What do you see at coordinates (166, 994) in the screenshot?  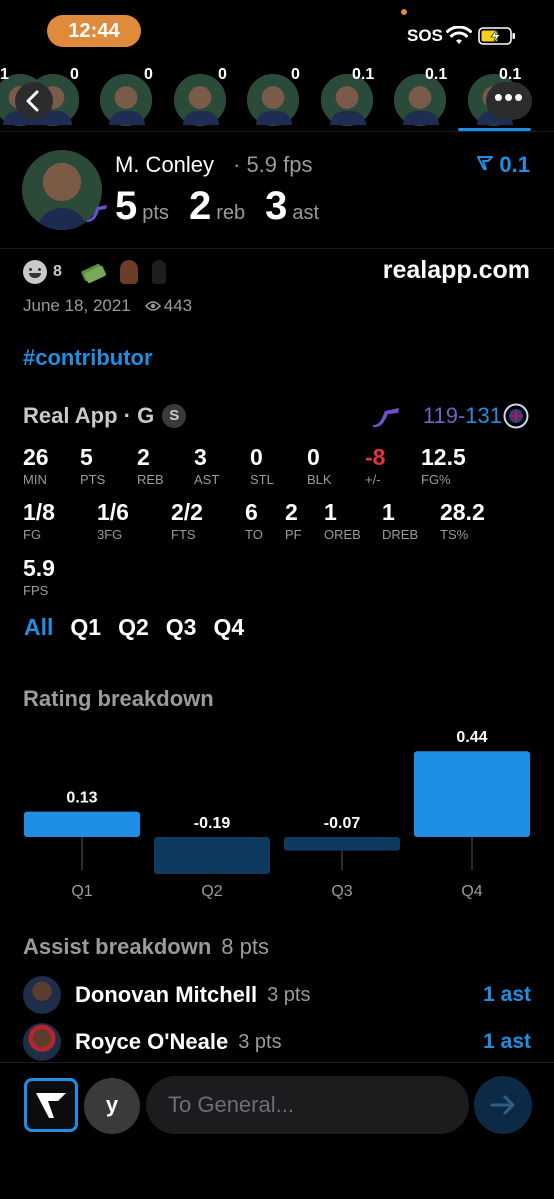 I see `assist-player-name: Donovan Mitchell` at bounding box center [166, 994].